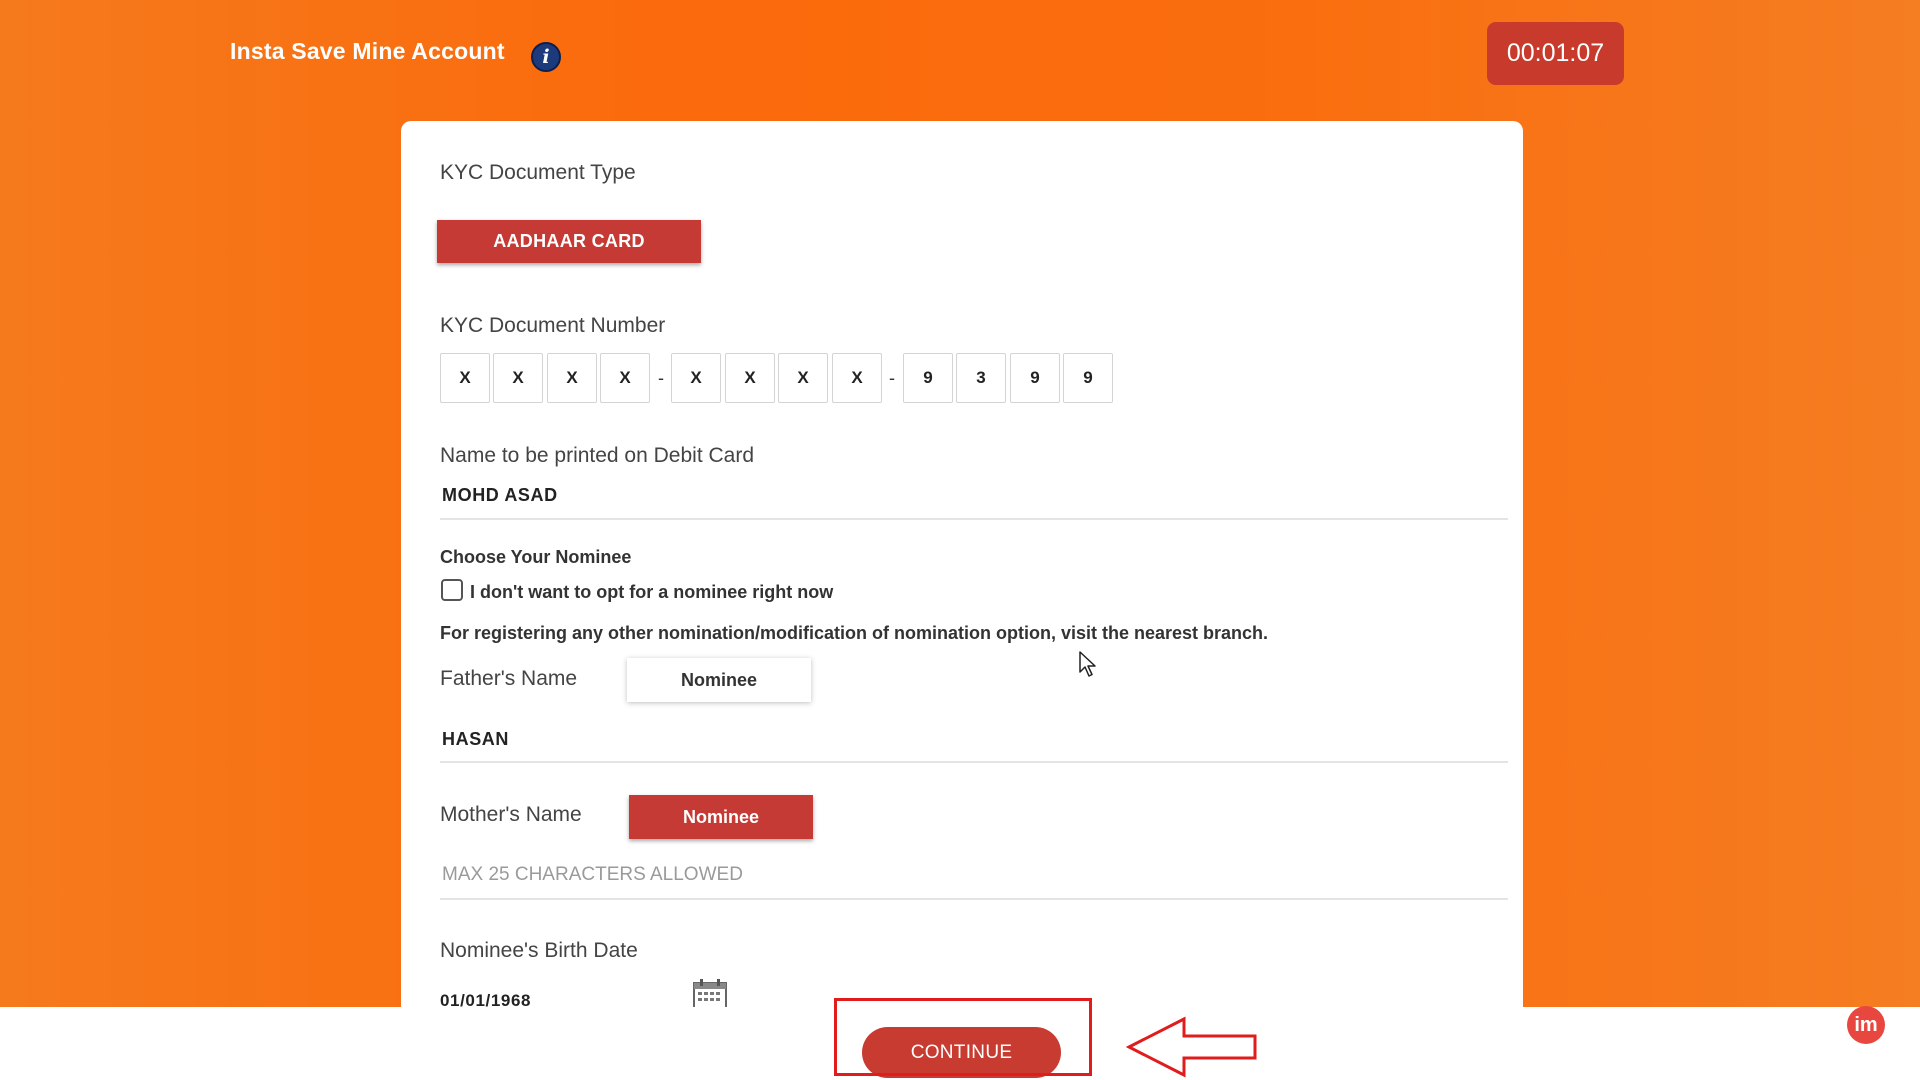 Image resolution: width=1920 pixels, height=1080 pixels. Describe the element at coordinates (569, 241) in the screenshot. I see `kyc-type-button: AADHAAR CARD` at that location.